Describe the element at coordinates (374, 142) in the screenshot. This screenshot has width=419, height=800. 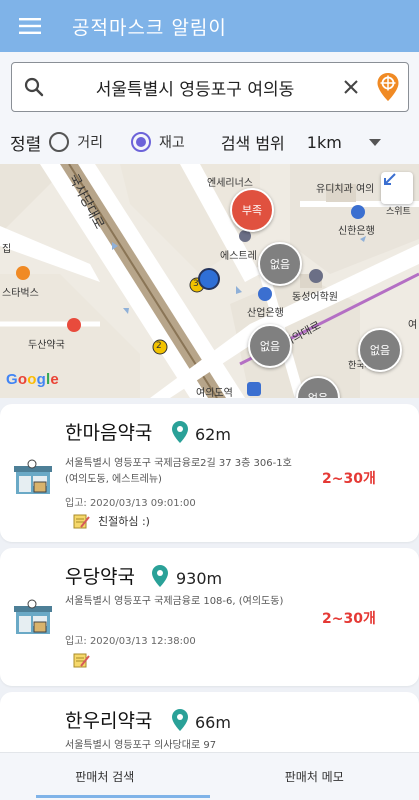
I see `chevron-down-icon` at that location.